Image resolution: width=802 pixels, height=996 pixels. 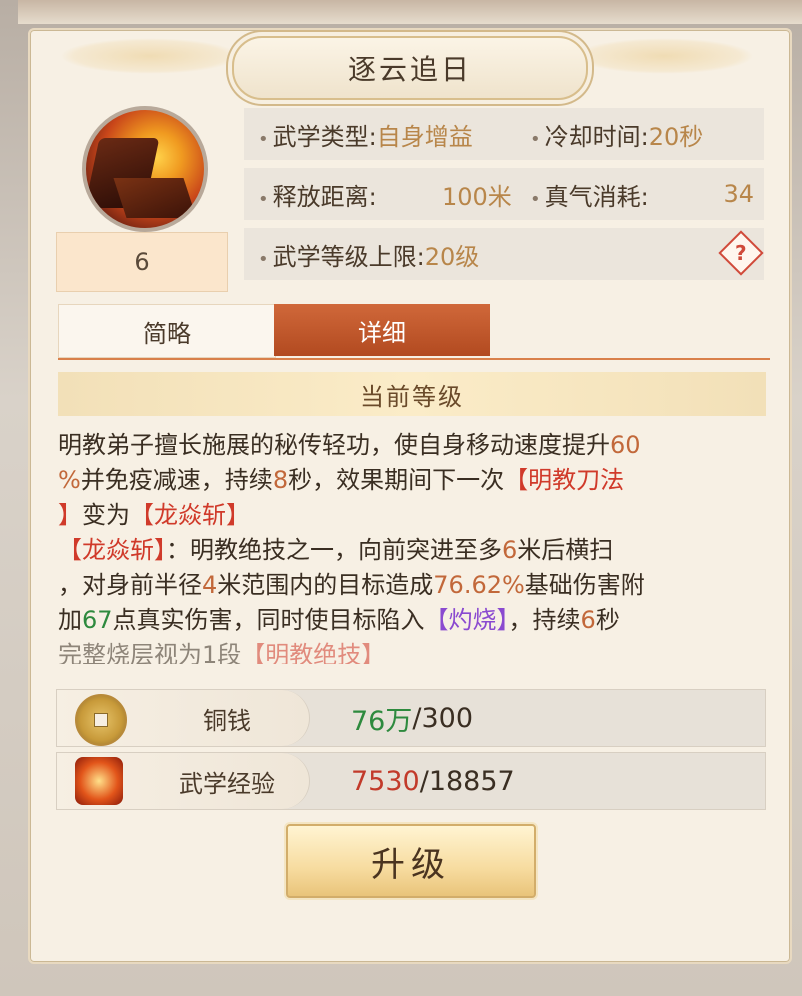 I want to click on cost-row-copper: 铜钱 76万/300, so click(x=411, y=718).